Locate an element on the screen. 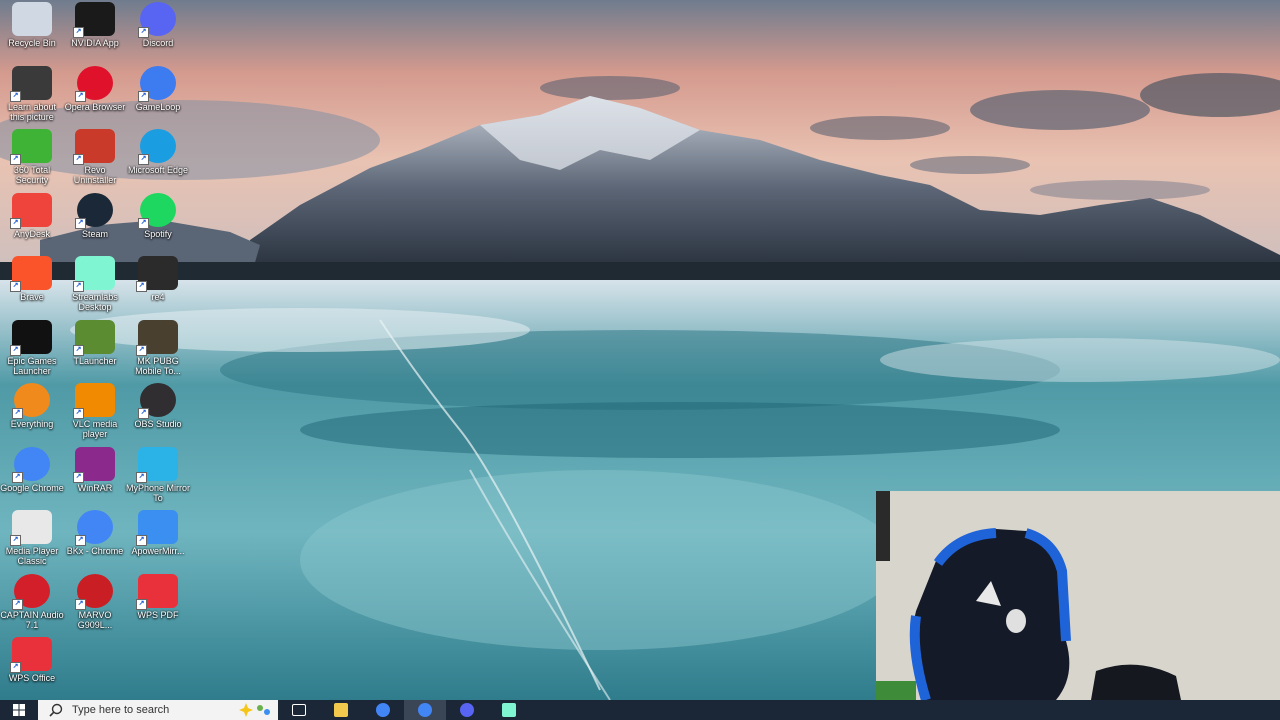 Image resolution: width=1280 pixels, height=720 pixels. taskbar-app-list is located at coordinates (404, 710).